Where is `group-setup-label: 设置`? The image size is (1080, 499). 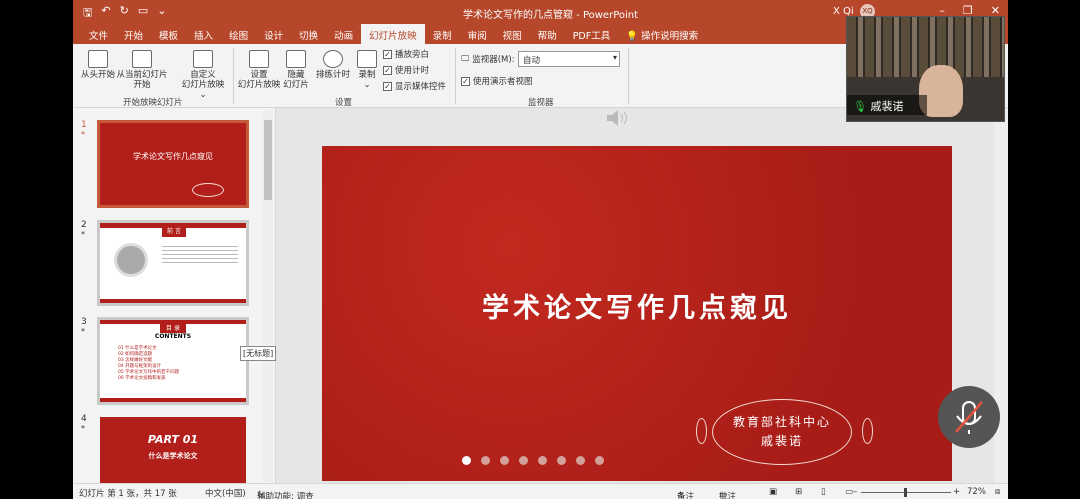
group-setup-label: 设置 is located at coordinates (344, 103).